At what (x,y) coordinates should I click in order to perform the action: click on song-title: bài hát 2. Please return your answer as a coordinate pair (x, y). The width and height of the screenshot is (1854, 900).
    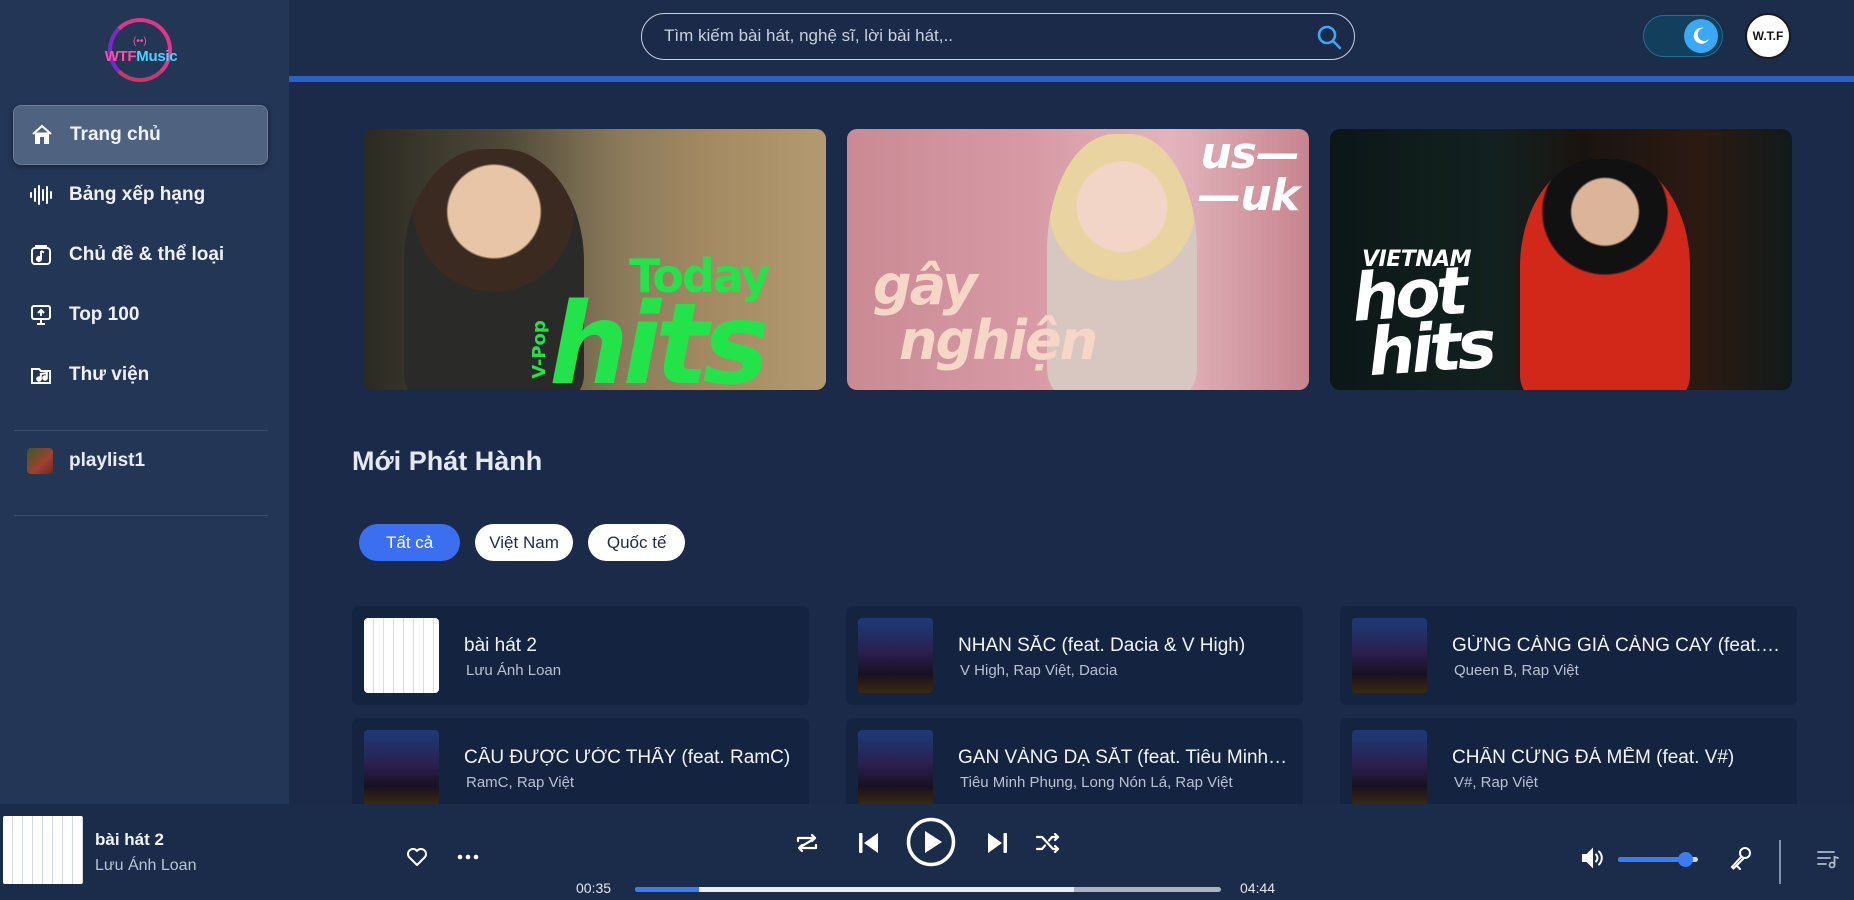
    Looking at the image, I should click on (500, 645).